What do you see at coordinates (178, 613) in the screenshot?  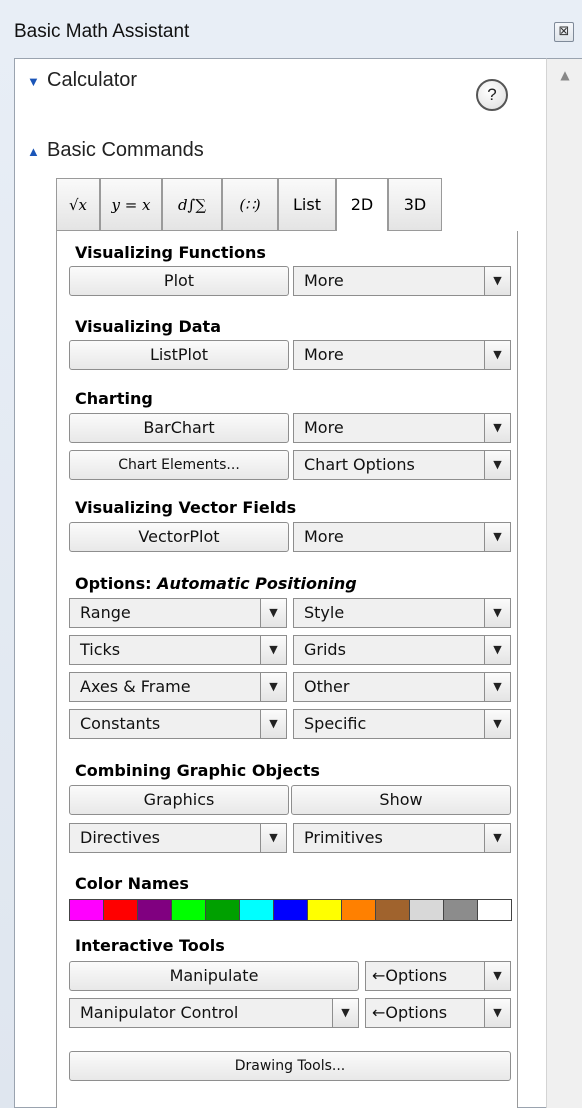 I see `range-dropdown: Range ▼` at bounding box center [178, 613].